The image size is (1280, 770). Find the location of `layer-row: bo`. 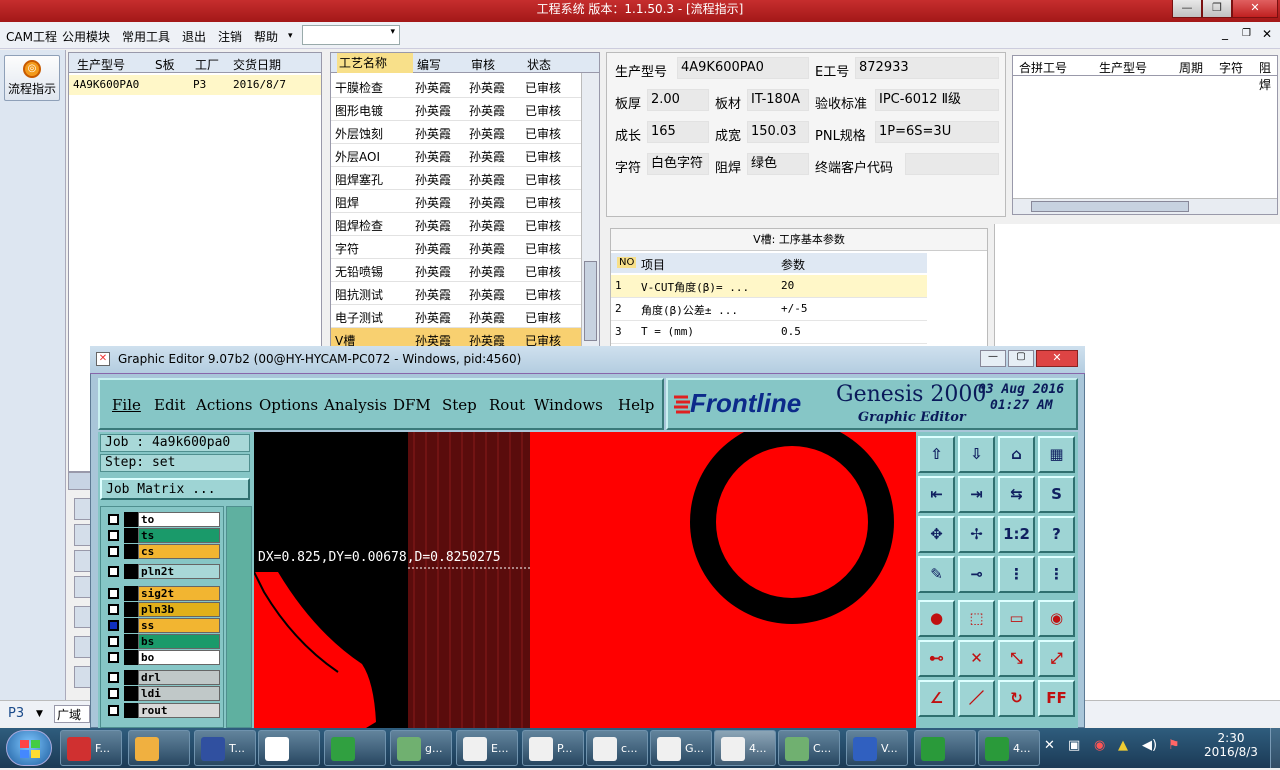

layer-row: bo is located at coordinates (164, 657).